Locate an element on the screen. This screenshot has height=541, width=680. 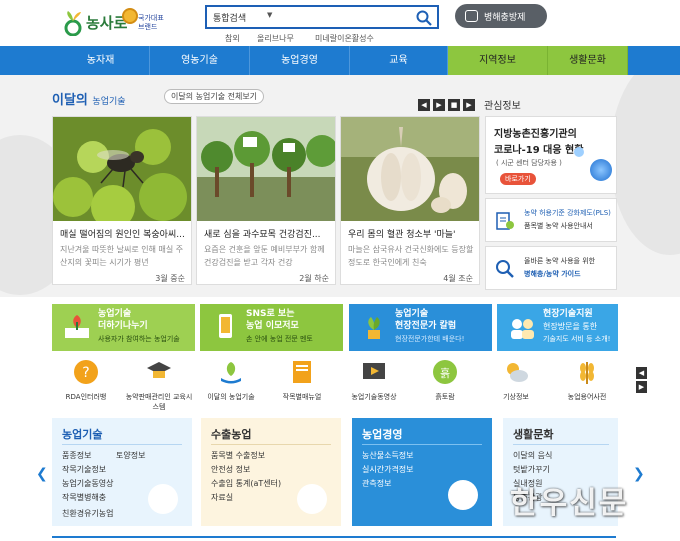
covid-go-button: 바로가기 is located at coordinates (518, 179).